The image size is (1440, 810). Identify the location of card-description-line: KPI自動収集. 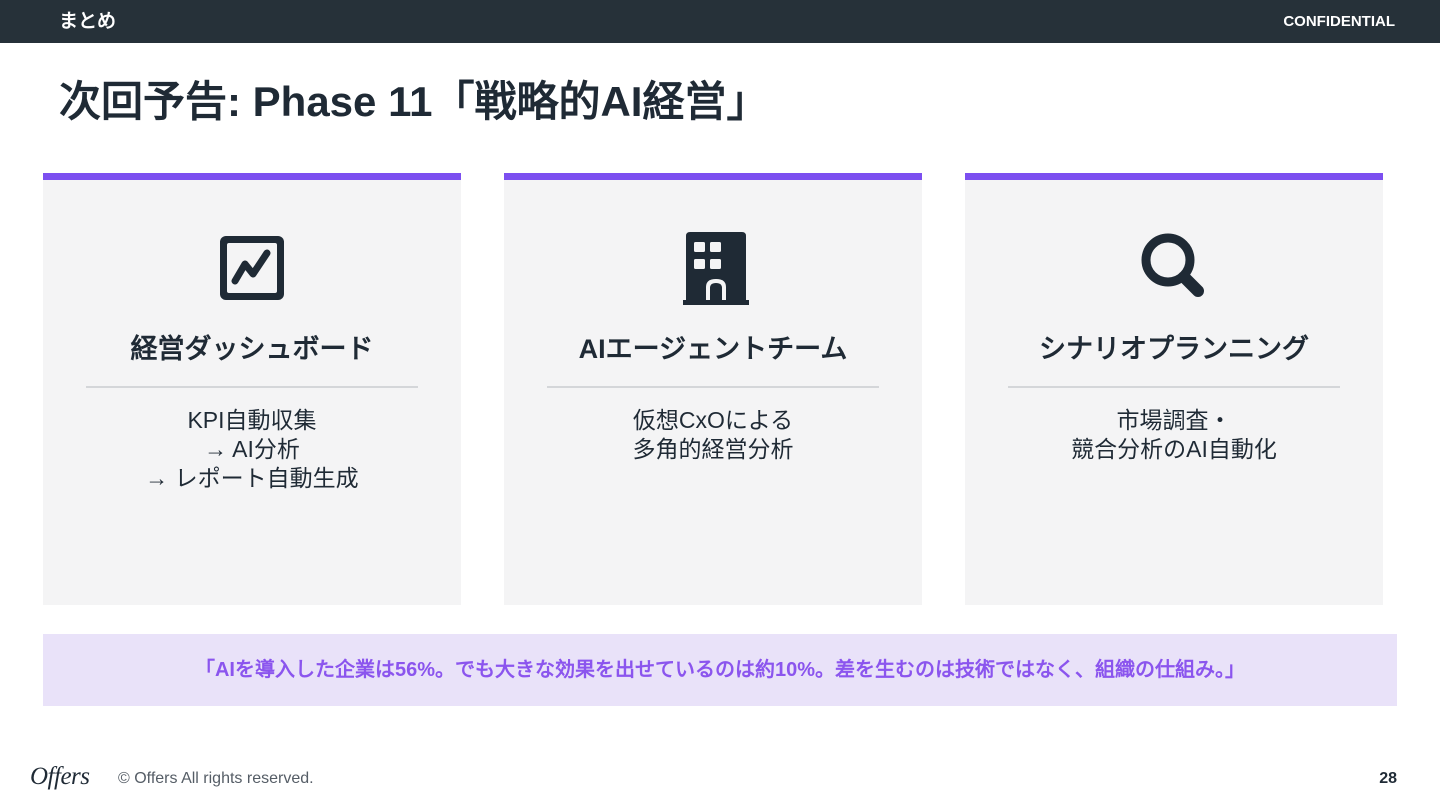
(252, 420).